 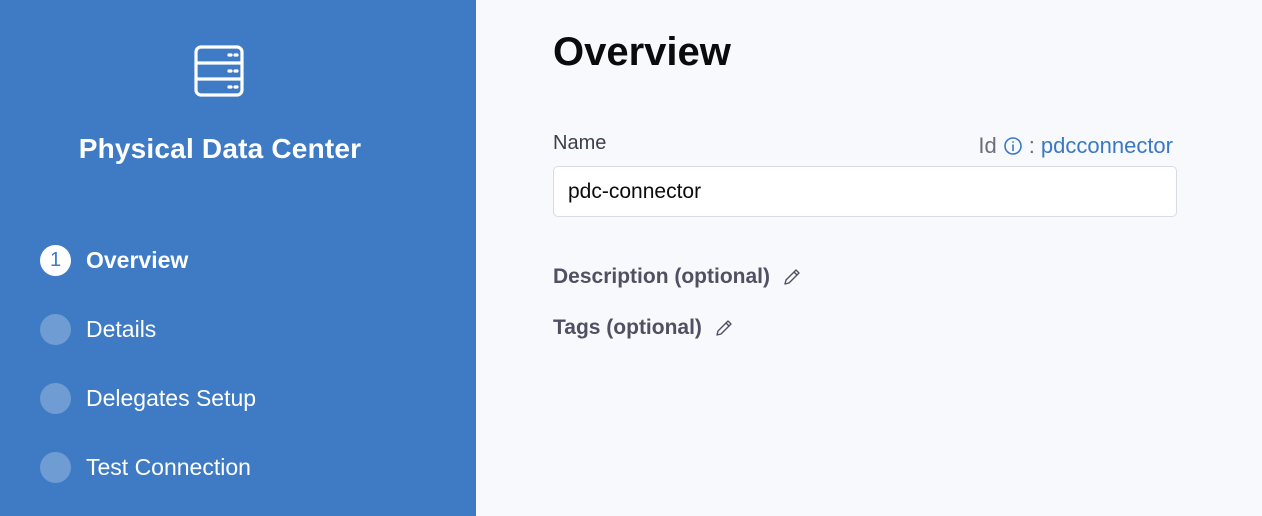 What do you see at coordinates (55, 329) in the screenshot?
I see `step-number: 2` at bounding box center [55, 329].